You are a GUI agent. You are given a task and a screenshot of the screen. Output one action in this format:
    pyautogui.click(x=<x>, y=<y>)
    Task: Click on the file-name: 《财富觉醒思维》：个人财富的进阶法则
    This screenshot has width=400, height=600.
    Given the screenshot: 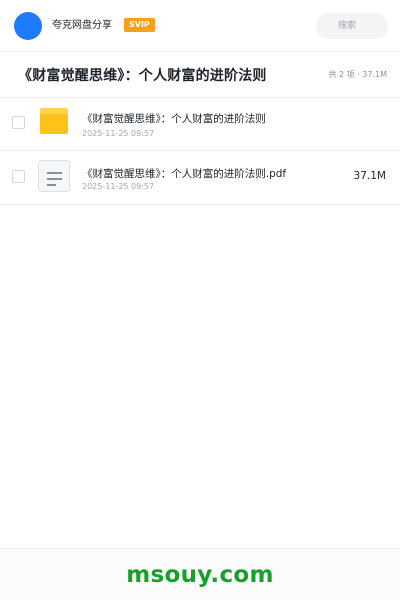 What is the action you would take?
    pyautogui.click(x=174, y=118)
    